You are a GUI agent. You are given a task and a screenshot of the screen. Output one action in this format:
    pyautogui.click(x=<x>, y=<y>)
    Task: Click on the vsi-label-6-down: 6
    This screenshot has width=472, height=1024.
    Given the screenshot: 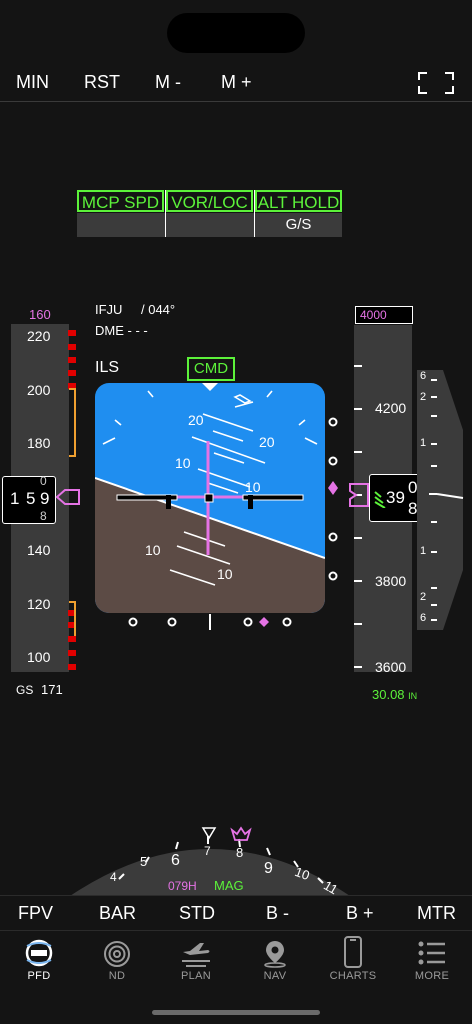 What is the action you would take?
    pyautogui.click(x=423, y=618)
    